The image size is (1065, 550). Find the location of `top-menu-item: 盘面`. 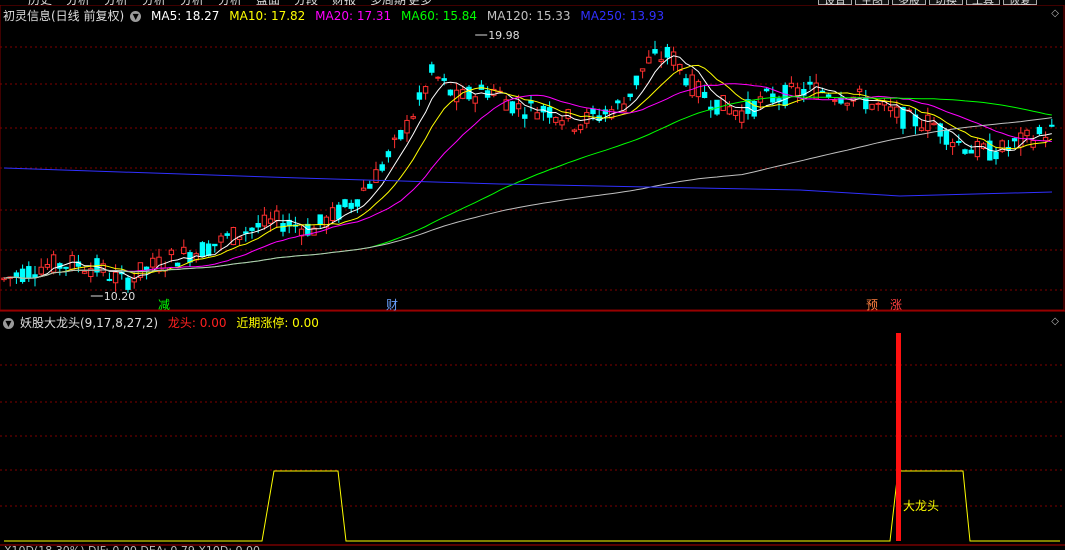

top-menu-item: 盘面 is located at coordinates (268, 2).